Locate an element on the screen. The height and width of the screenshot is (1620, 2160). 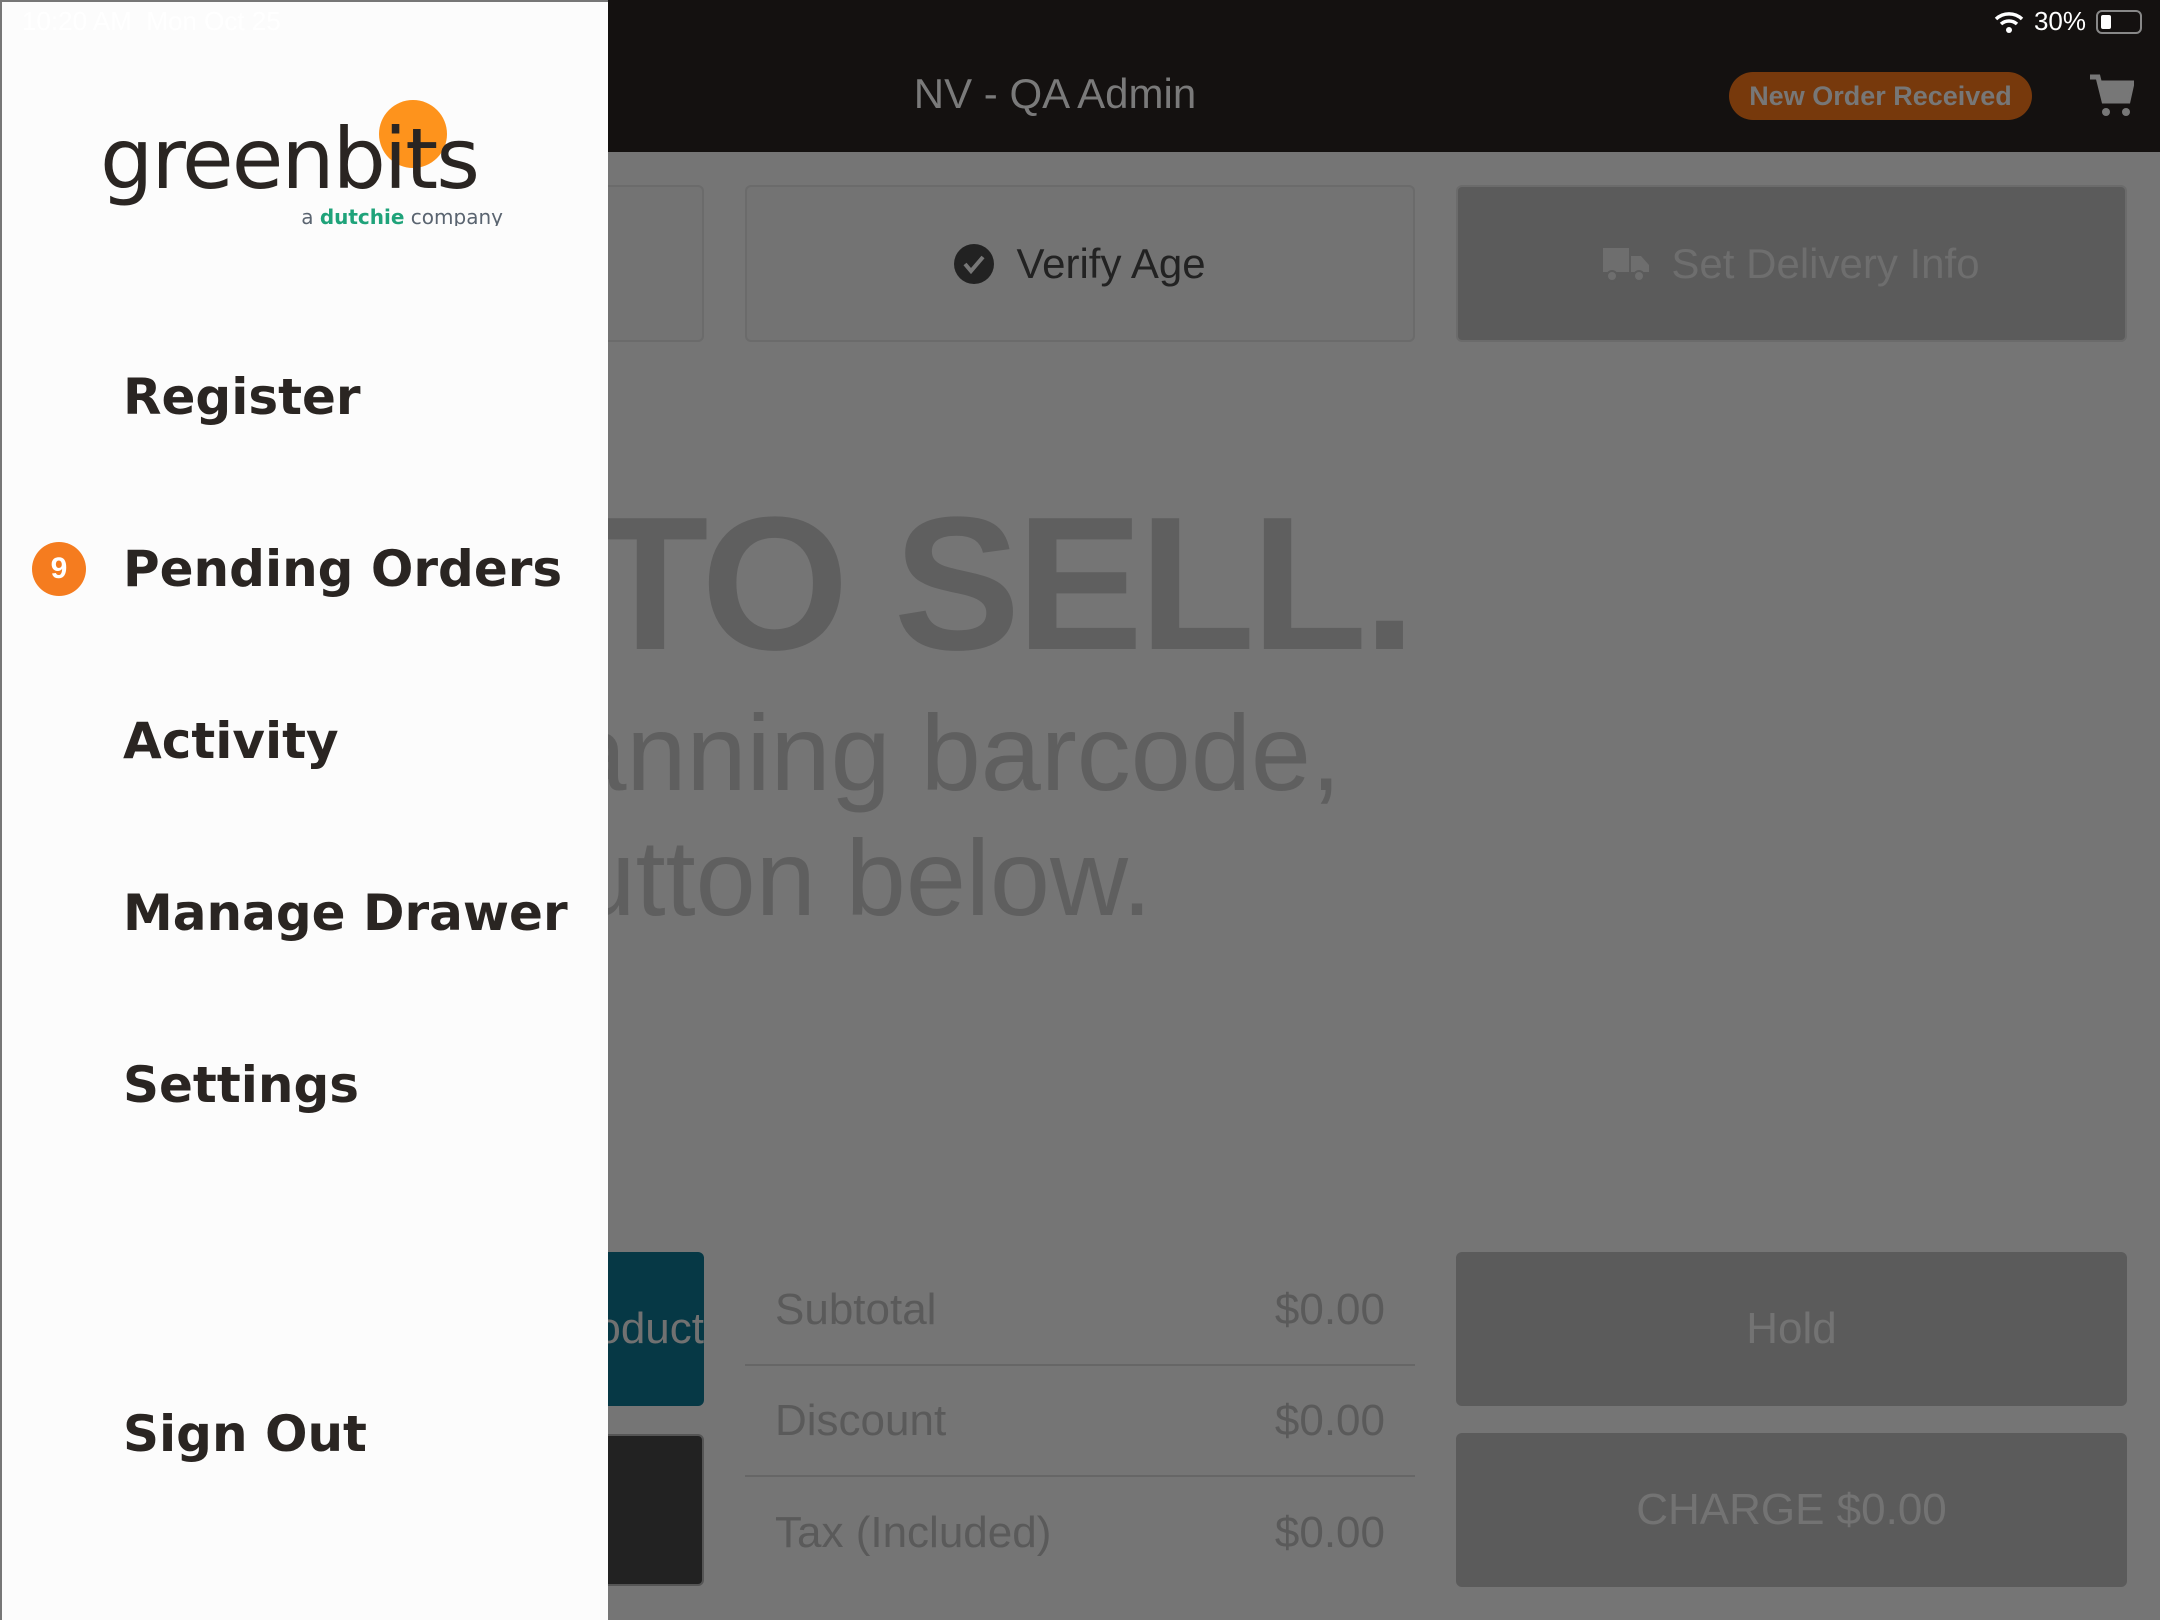
menu-item-manage-drawer: Manage Drawer is located at coordinates (345, 913).